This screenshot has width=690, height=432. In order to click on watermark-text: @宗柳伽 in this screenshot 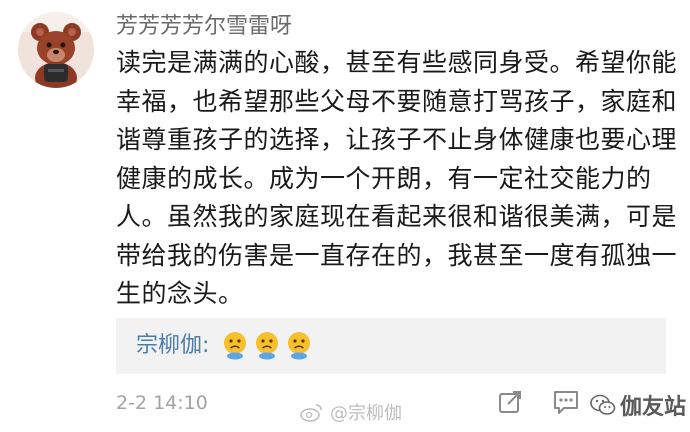, I will do `click(366, 413)`.